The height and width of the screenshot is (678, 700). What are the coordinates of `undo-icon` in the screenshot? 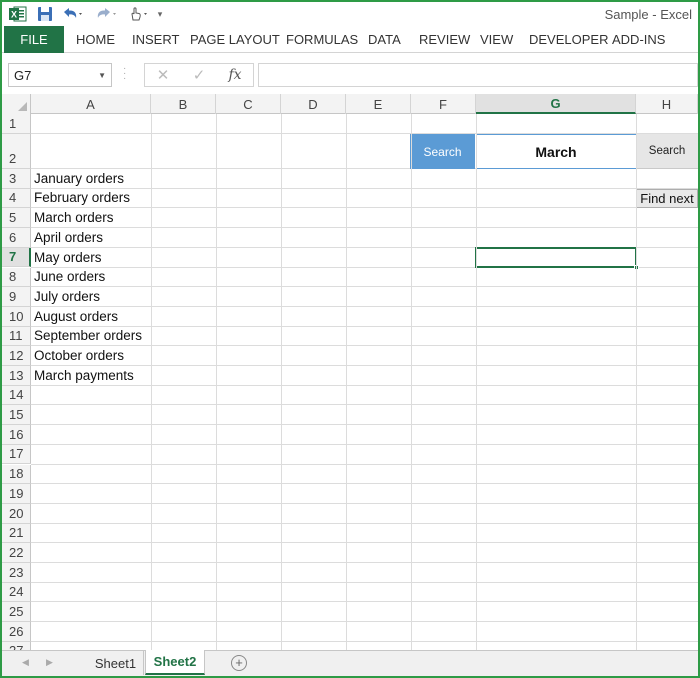 It's located at (73, 14).